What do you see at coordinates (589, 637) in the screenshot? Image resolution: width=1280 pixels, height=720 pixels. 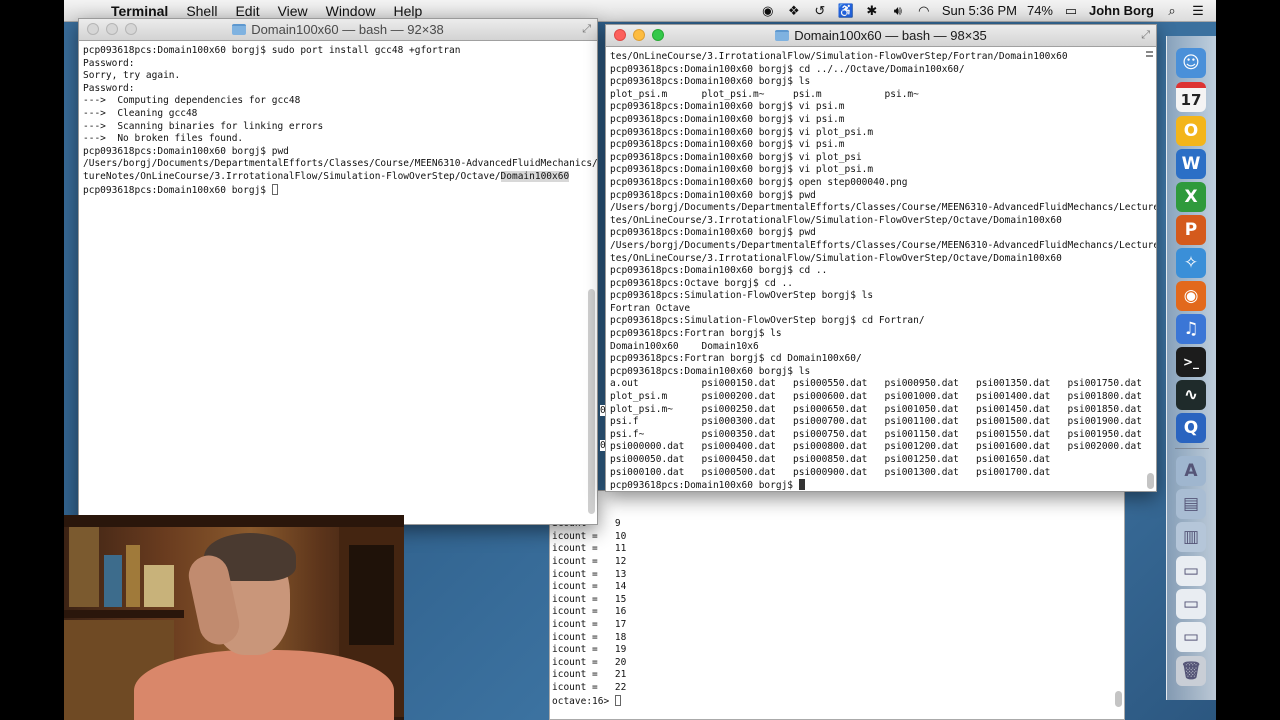 I see `octave-line: icount = 18` at bounding box center [589, 637].